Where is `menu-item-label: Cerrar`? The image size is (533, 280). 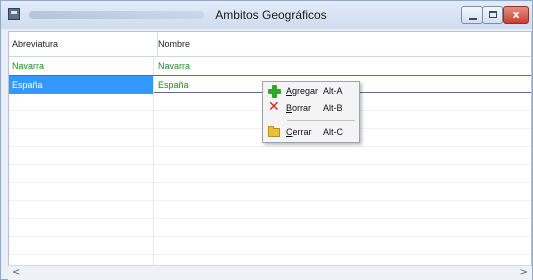
menu-item-label: Cerrar is located at coordinates (299, 132).